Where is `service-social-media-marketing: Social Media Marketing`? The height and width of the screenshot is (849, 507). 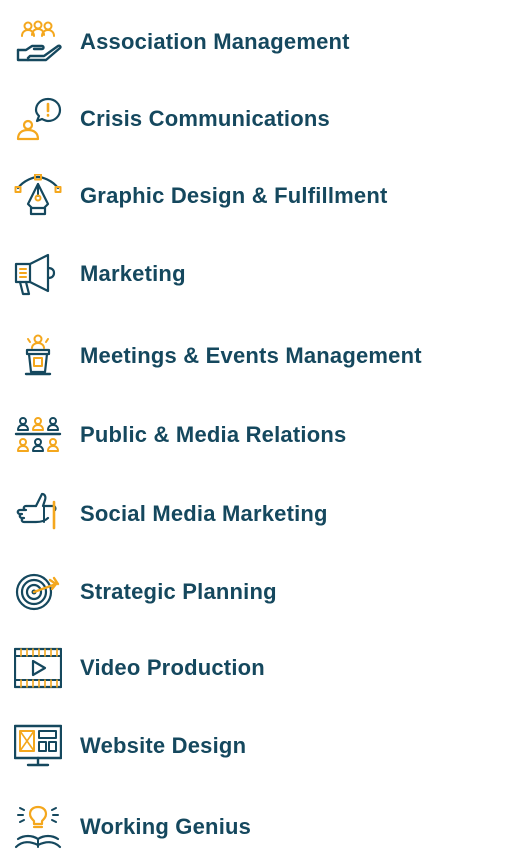 service-social-media-marketing: Social Media Marketing is located at coordinates (253, 514).